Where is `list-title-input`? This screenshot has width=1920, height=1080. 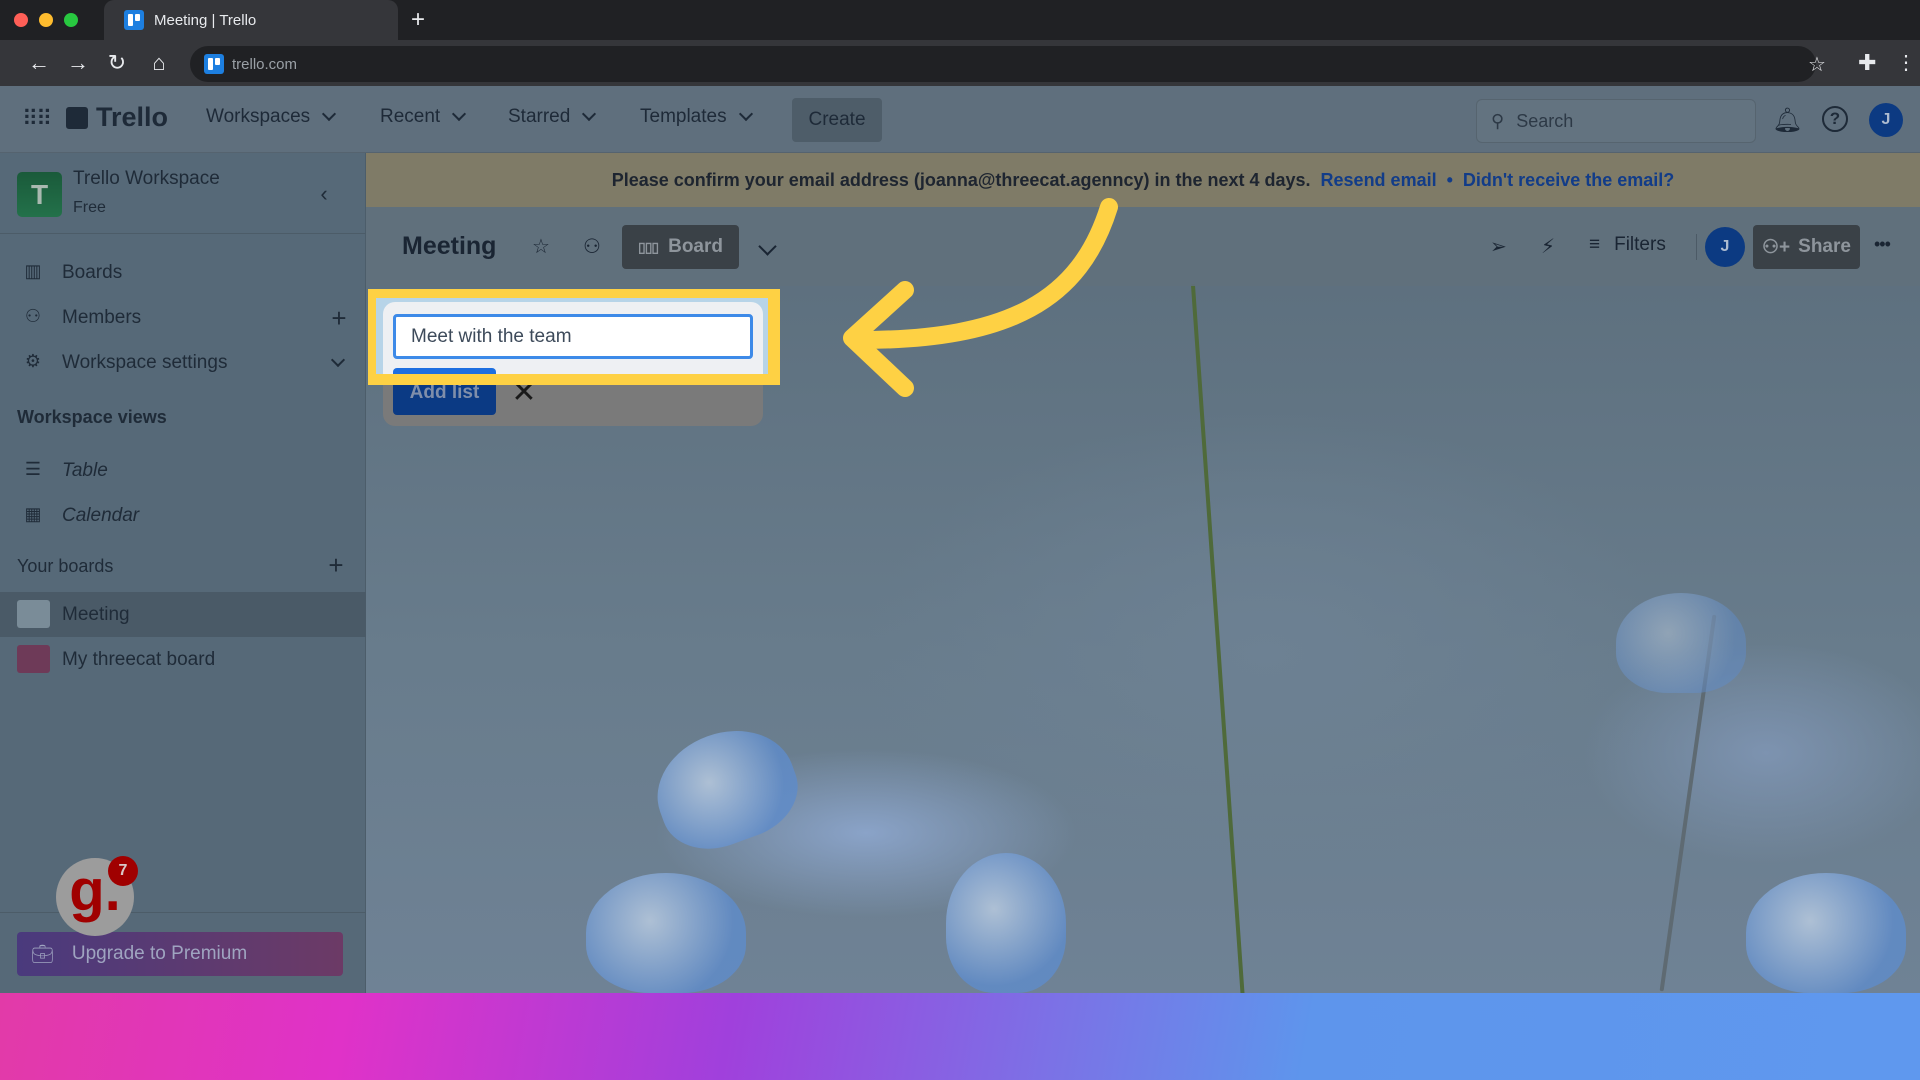
list-title-input is located at coordinates (573, 336).